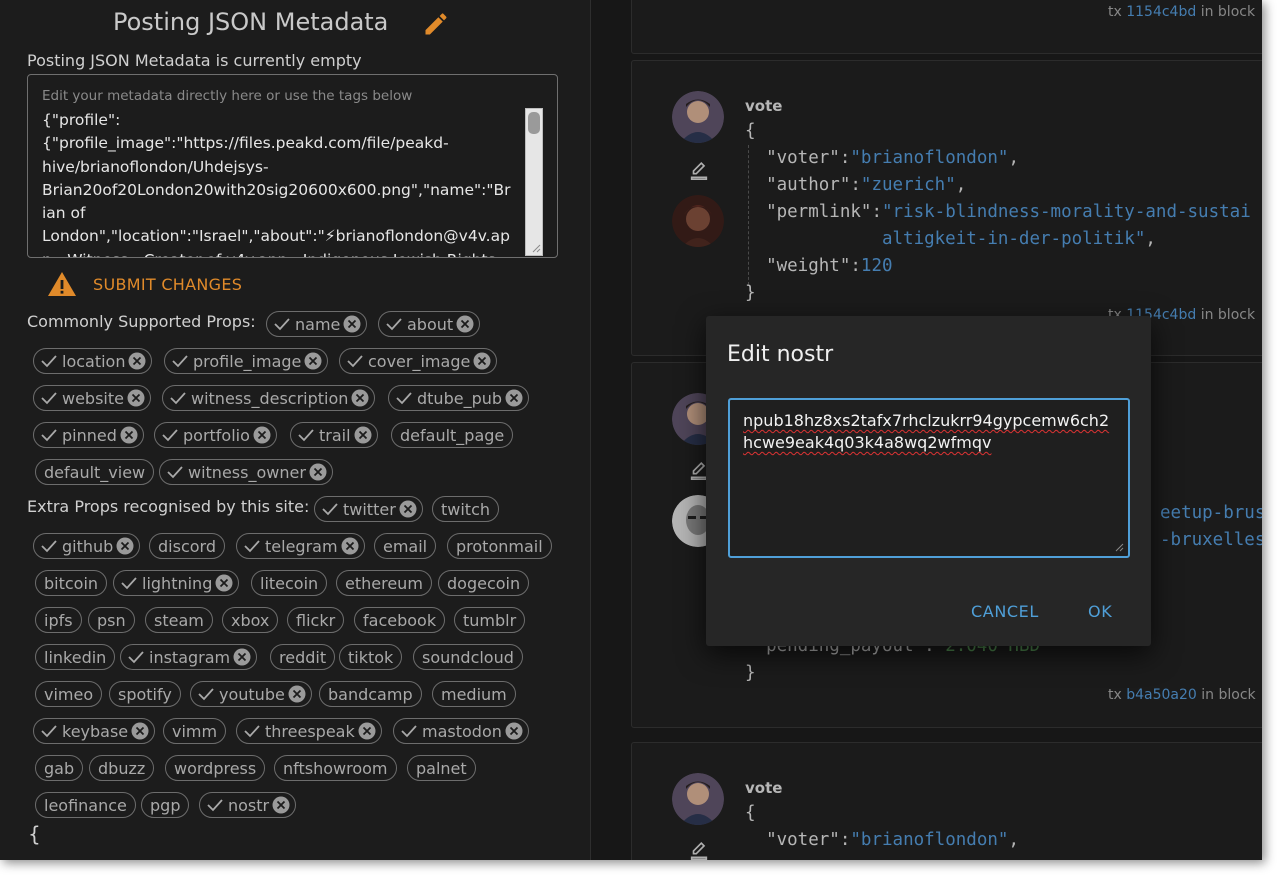  I want to click on prop-chip-flickr: flickr, so click(316, 620).